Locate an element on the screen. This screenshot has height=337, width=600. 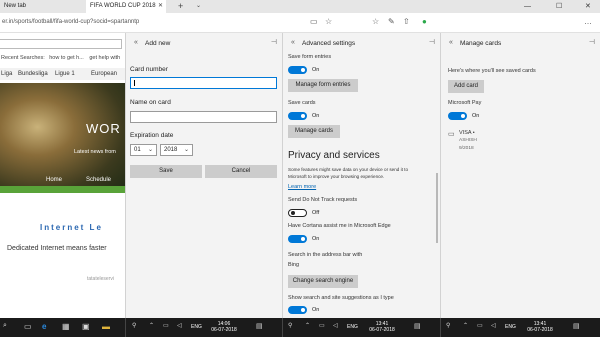
edge-icon: e is located at coordinates (44, 326).